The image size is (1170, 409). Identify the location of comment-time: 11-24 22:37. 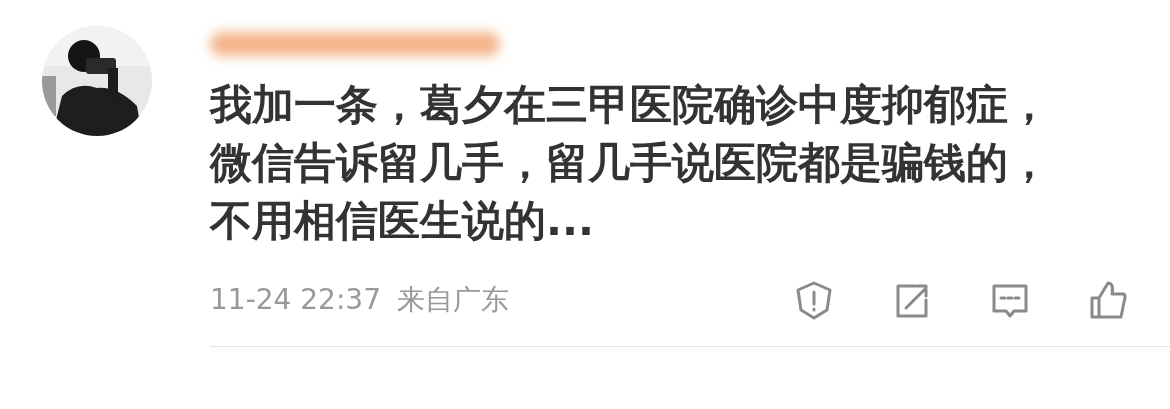
(295, 300).